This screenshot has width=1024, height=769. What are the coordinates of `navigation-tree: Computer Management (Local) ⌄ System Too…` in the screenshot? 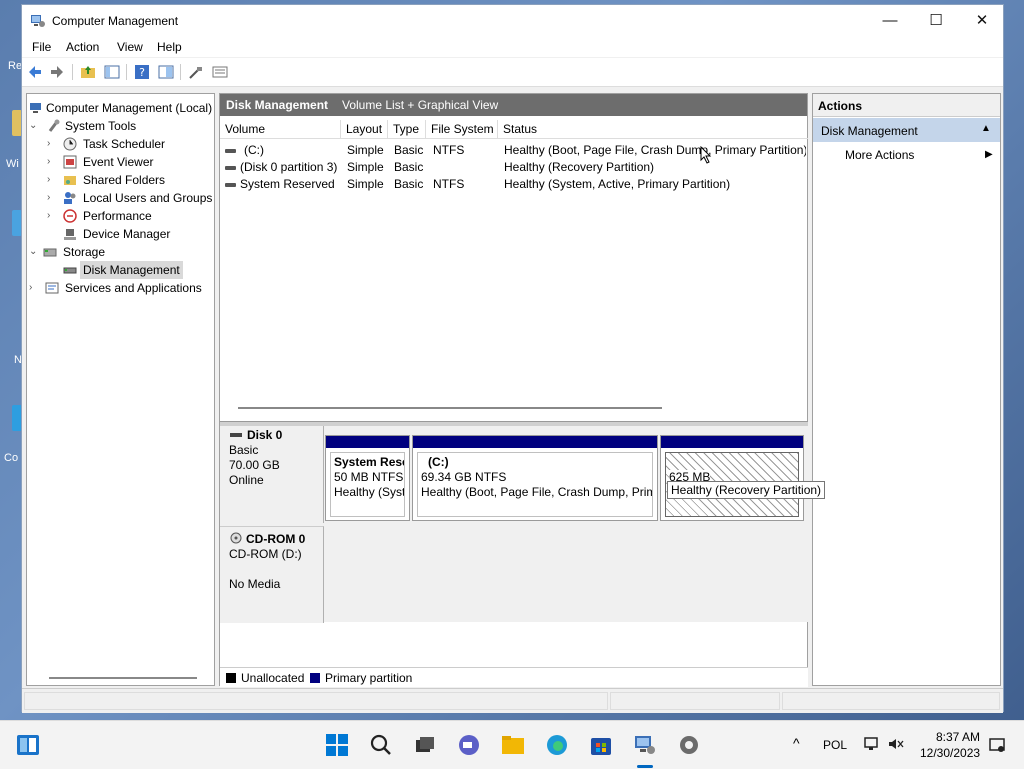 It's located at (120, 389).